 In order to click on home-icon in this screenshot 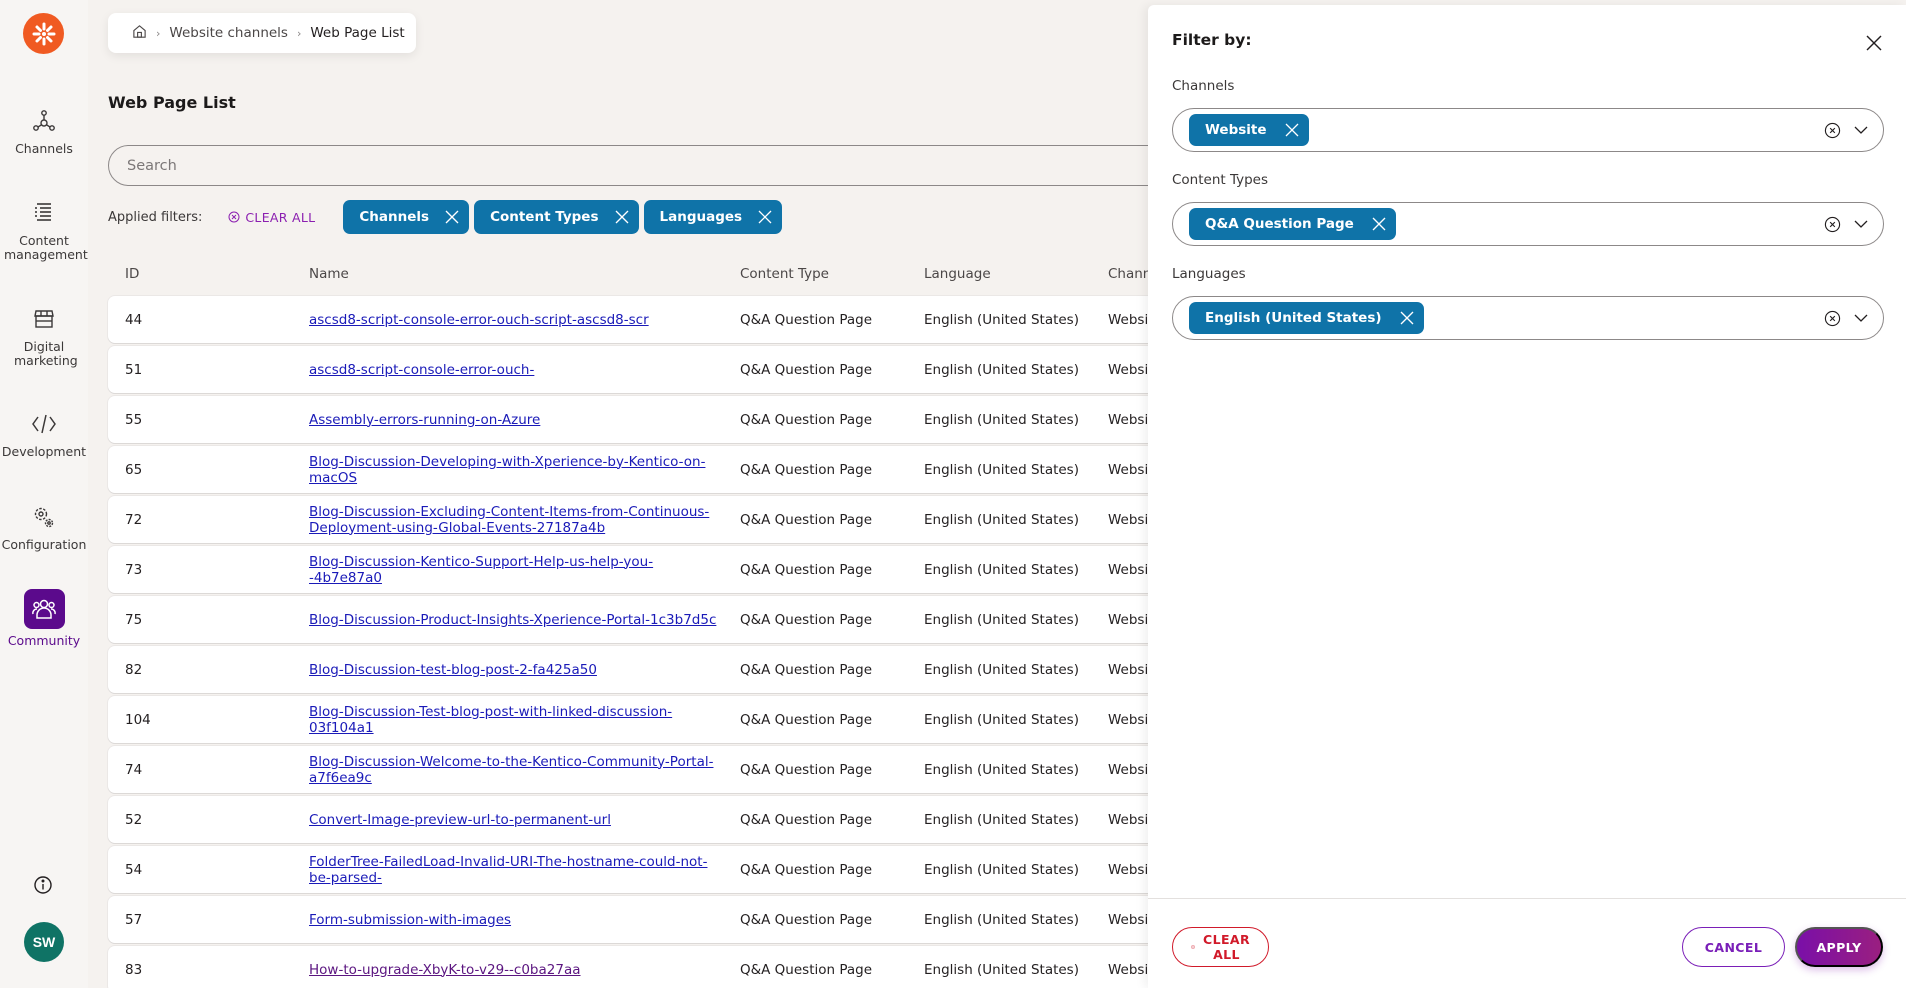, I will do `click(139, 33)`.